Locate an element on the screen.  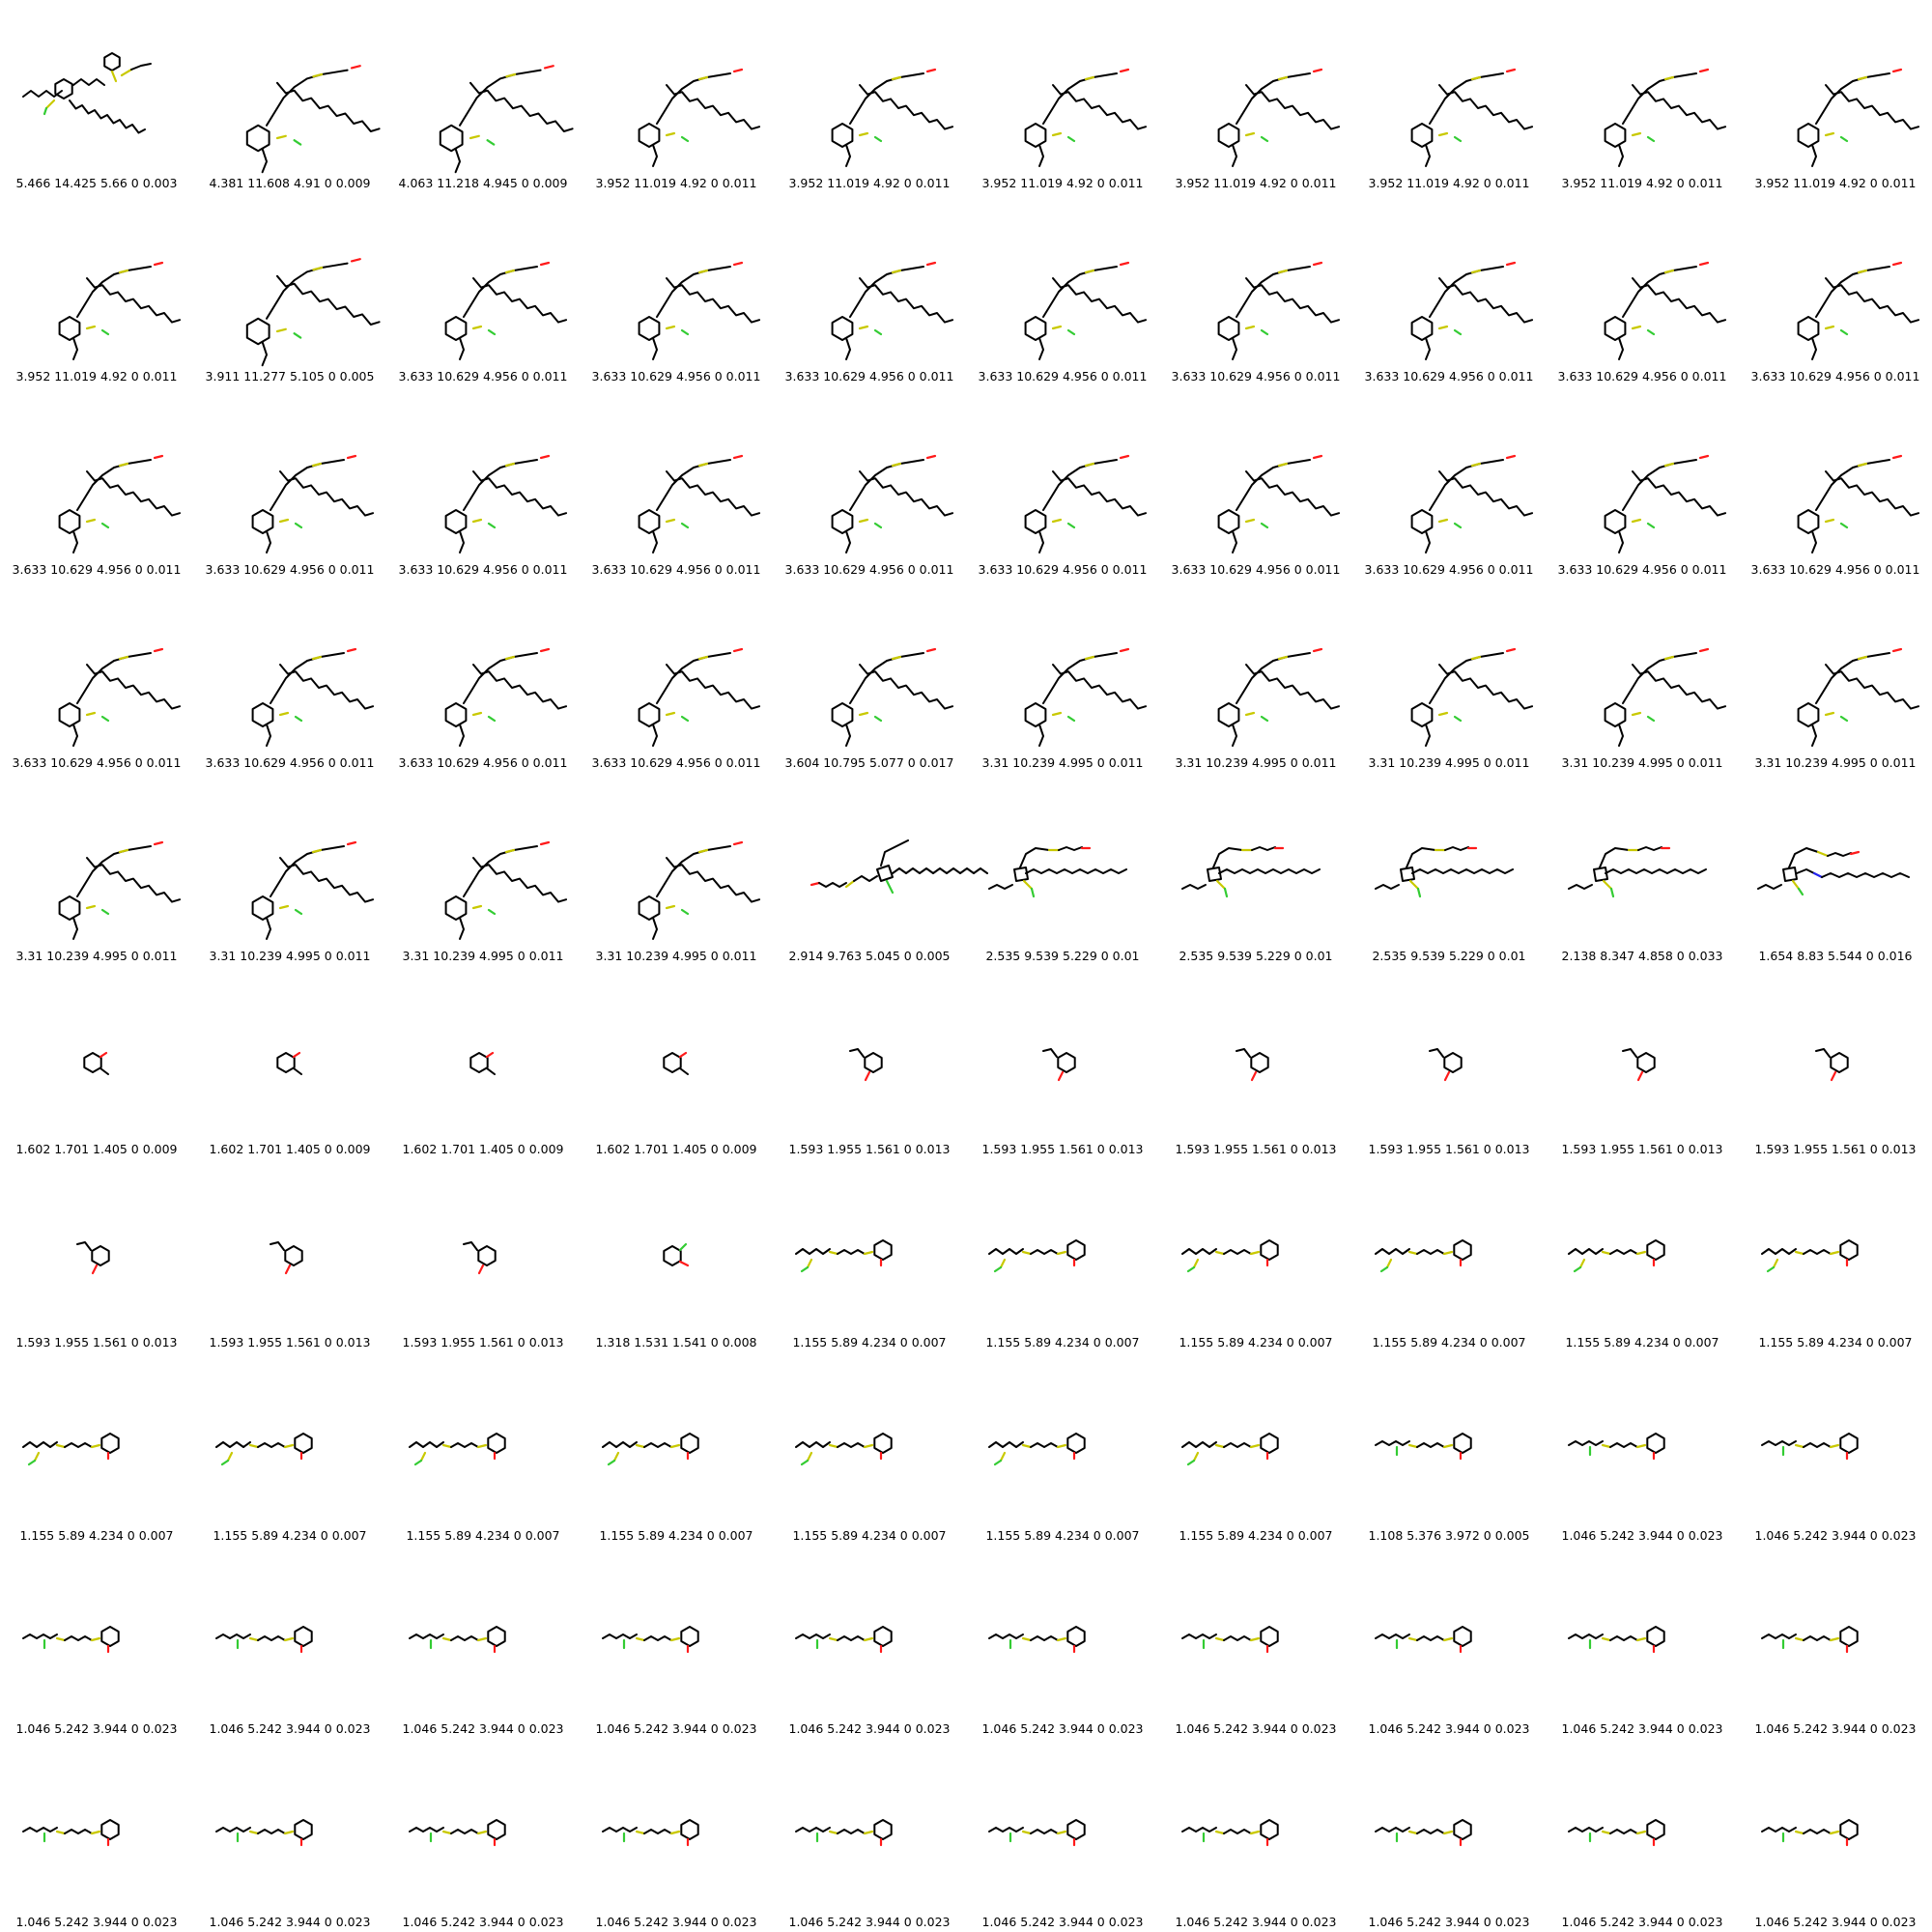
cell-score-label: 1.654 8.83 5.544 0 0.016 is located at coordinates (1835, 956).